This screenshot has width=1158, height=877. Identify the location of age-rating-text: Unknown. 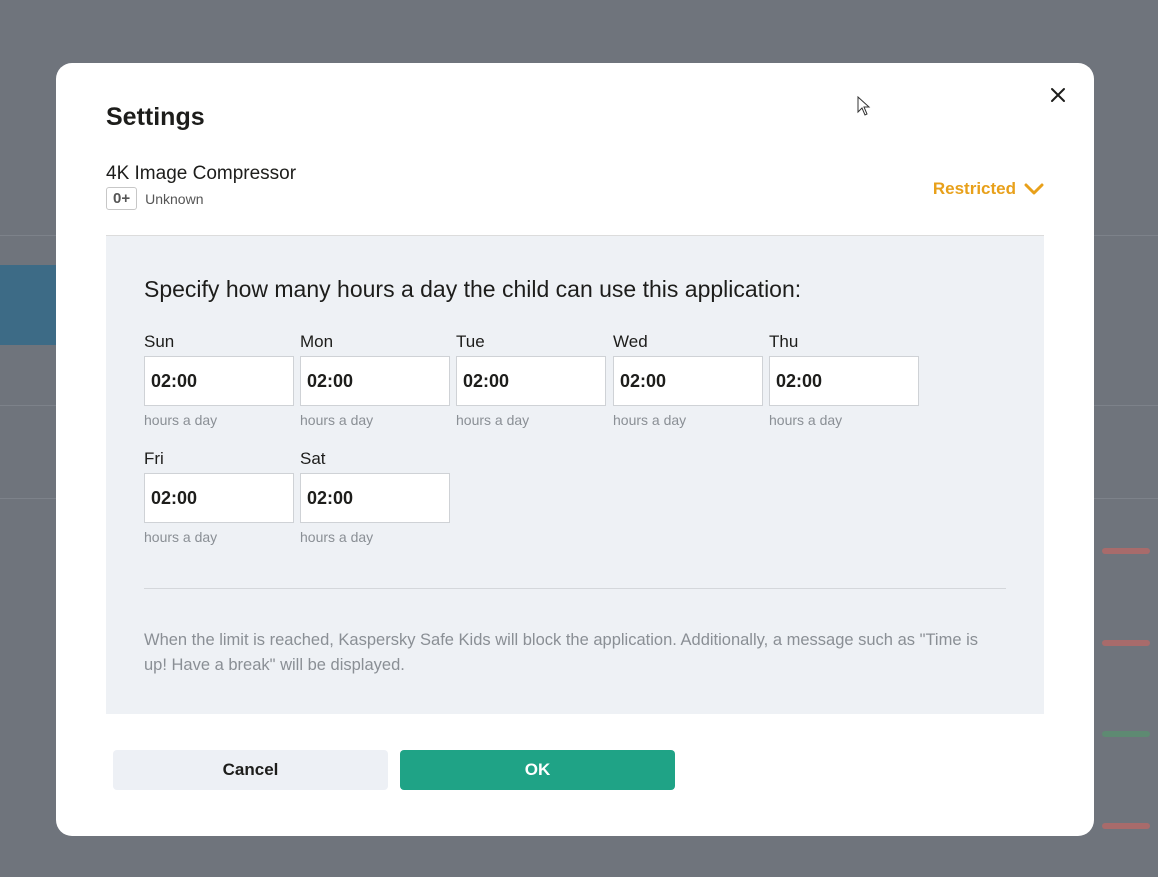
(174, 198).